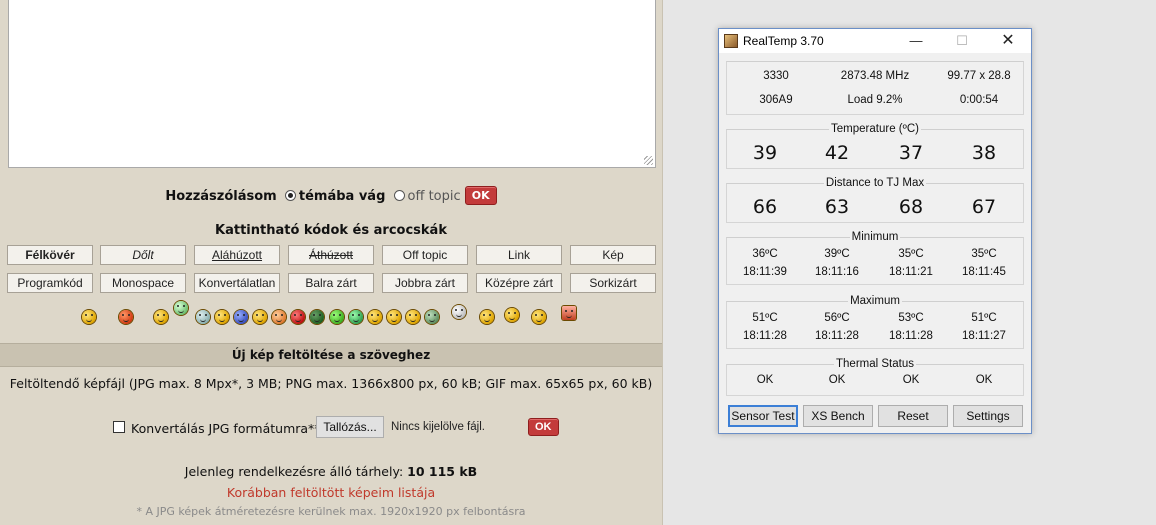  Describe the element at coordinates (765, 207) in the screenshot. I see `core0-distance: 66` at that location.